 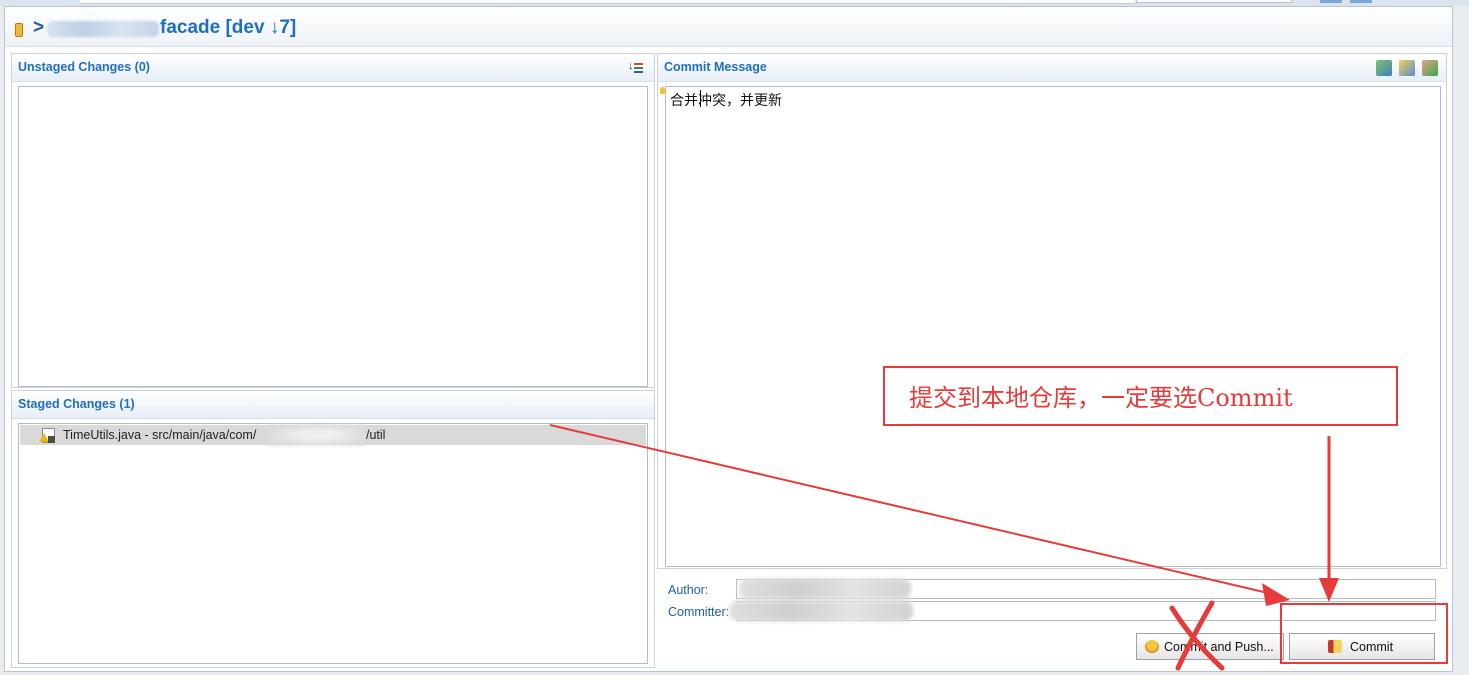 I want to click on annotation-arrow-line, so click(x=909, y=509).